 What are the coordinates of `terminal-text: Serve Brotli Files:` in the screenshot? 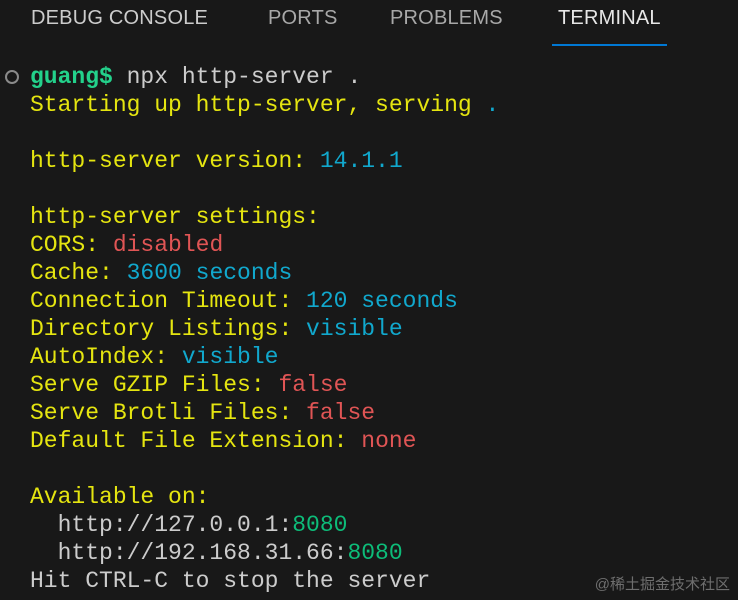 It's located at (168, 413).